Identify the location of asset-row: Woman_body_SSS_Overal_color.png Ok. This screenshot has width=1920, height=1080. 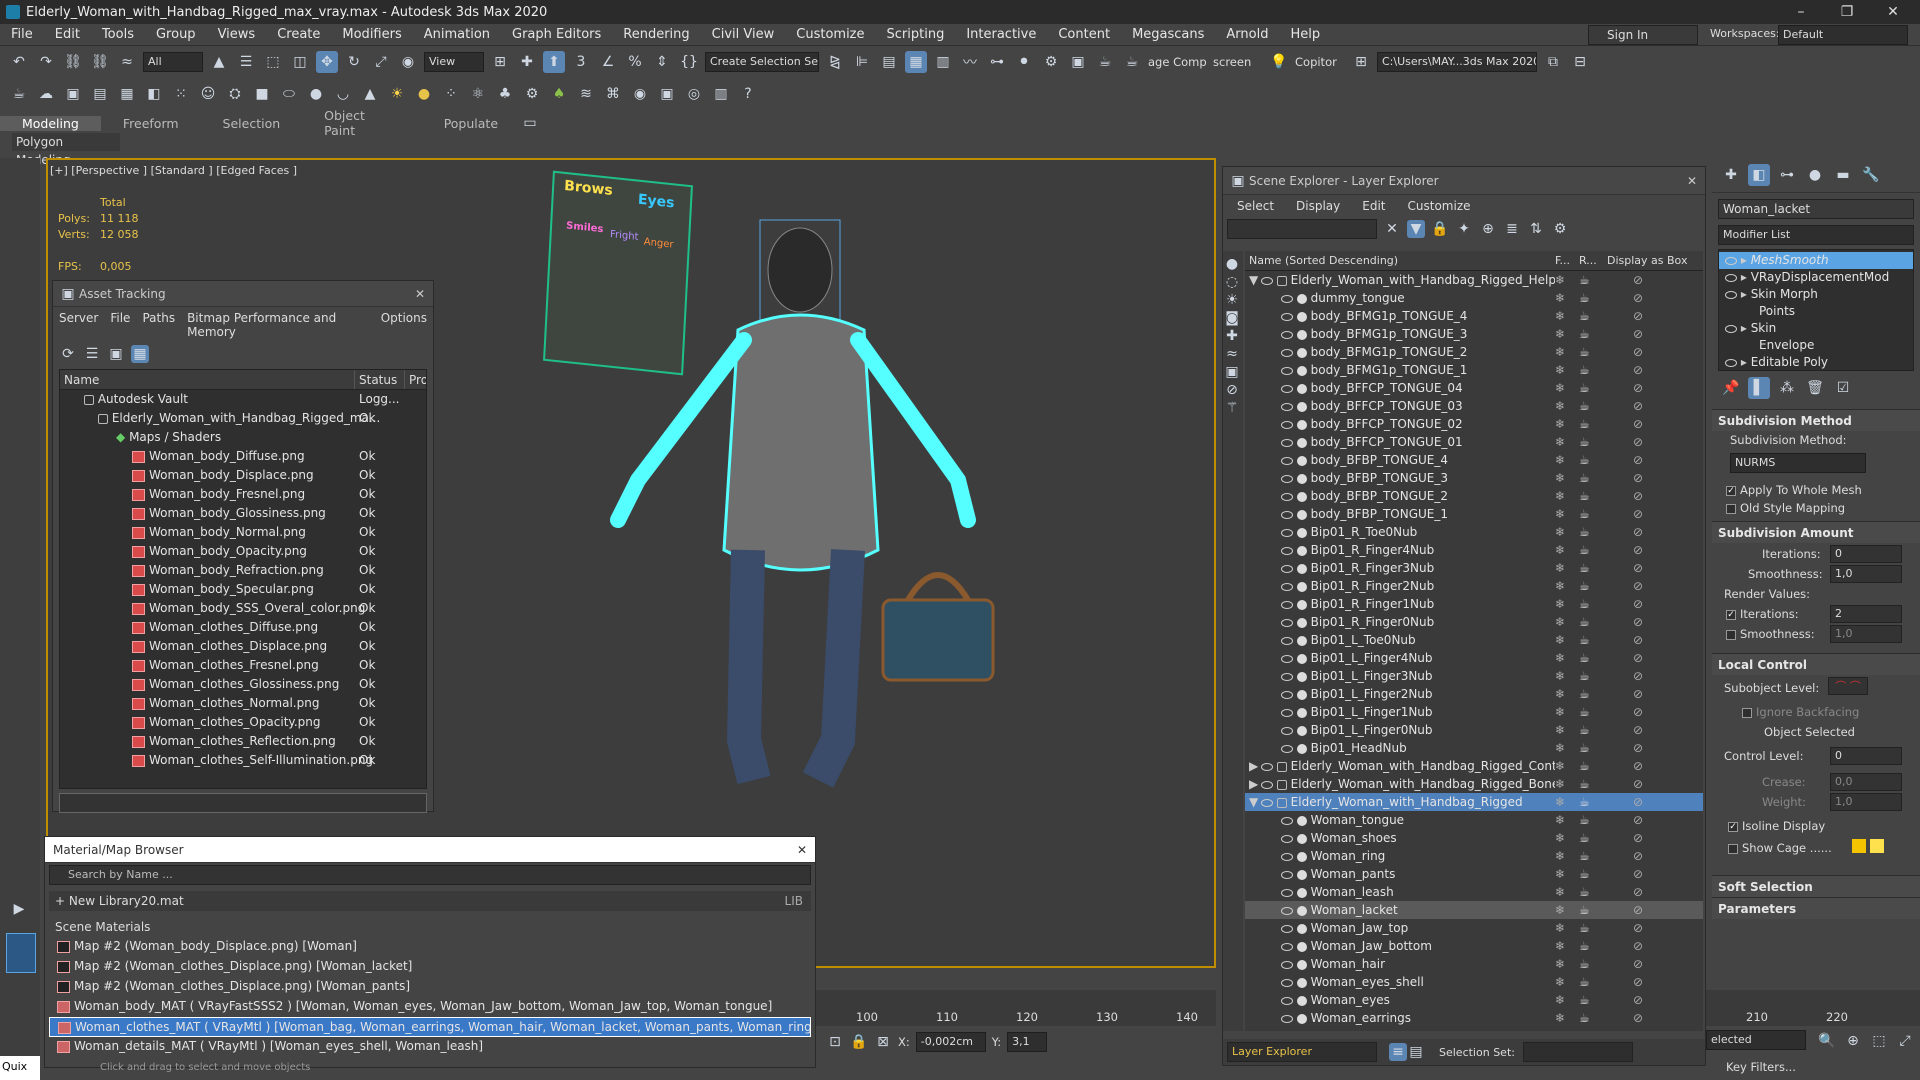
(243, 608).